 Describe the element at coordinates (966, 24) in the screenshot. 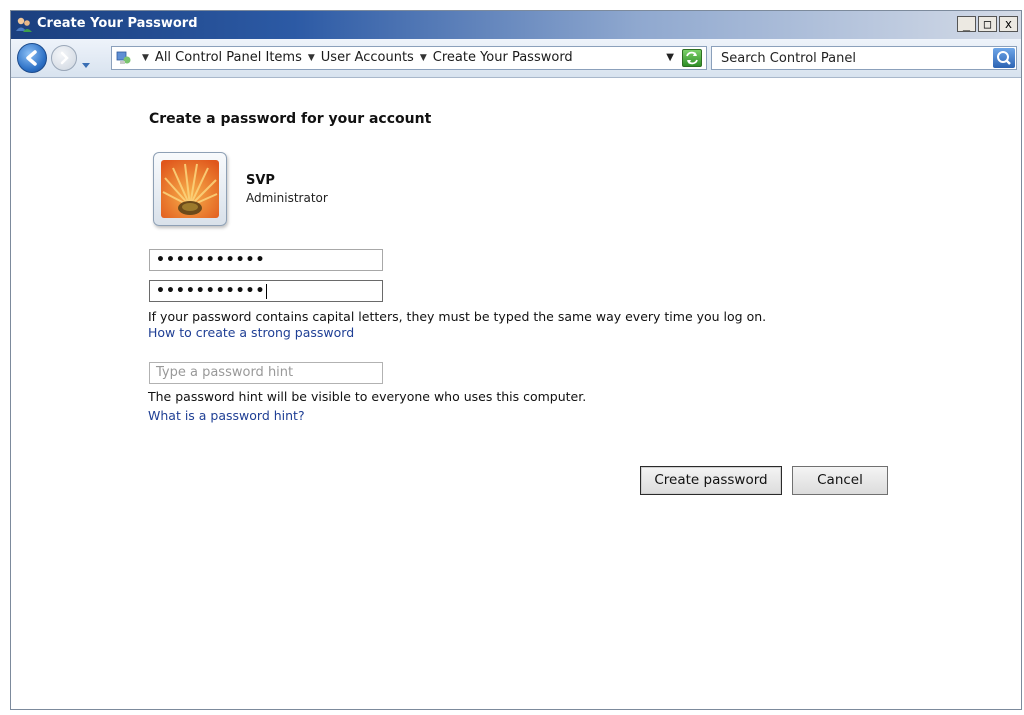

I see `minimize-button: _` at that location.